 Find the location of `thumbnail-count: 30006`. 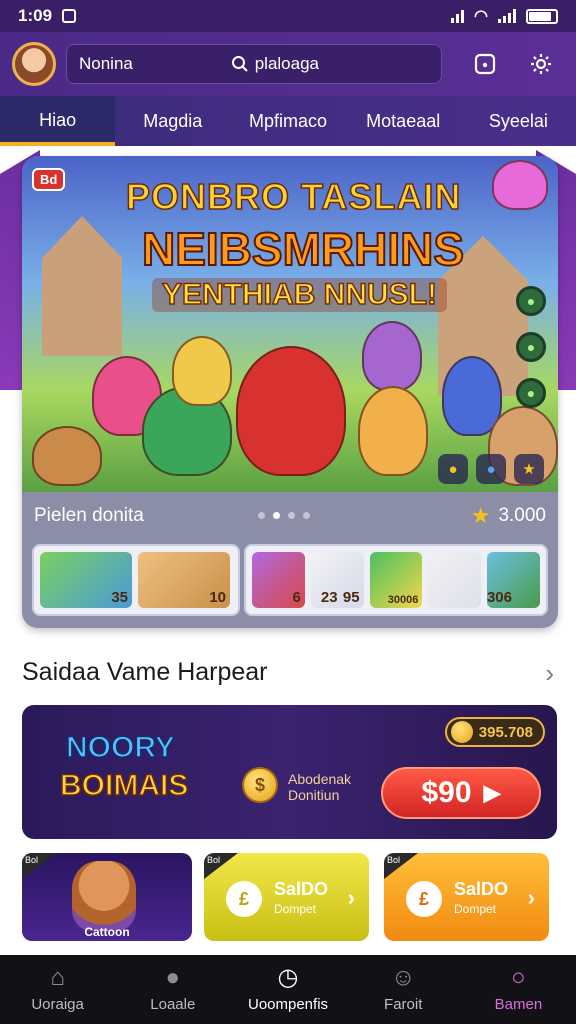

thumbnail-count: 30006 is located at coordinates (403, 600).